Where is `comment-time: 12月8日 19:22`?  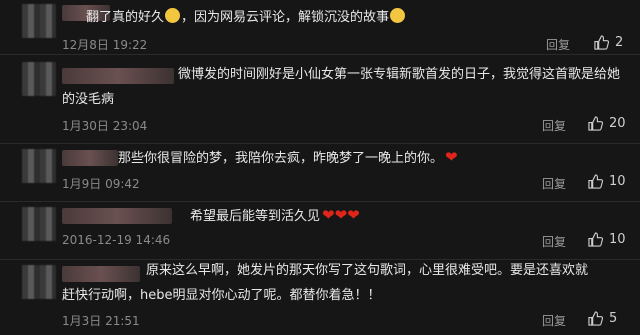 comment-time: 12月8日 19:22 is located at coordinates (105, 45).